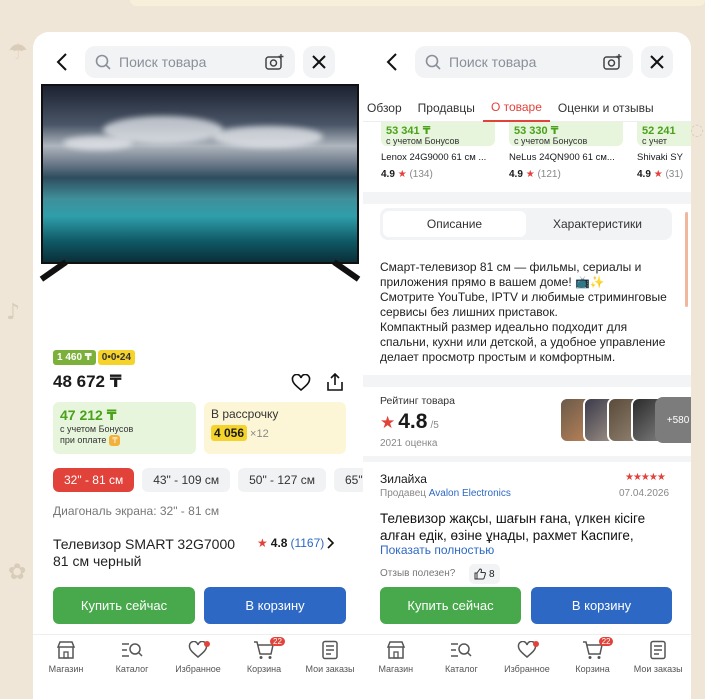 Image resolution: width=705 pixels, height=699 pixels. Describe the element at coordinates (480, 574) in the screenshot. I see `thumbs-up-icon` at that location.